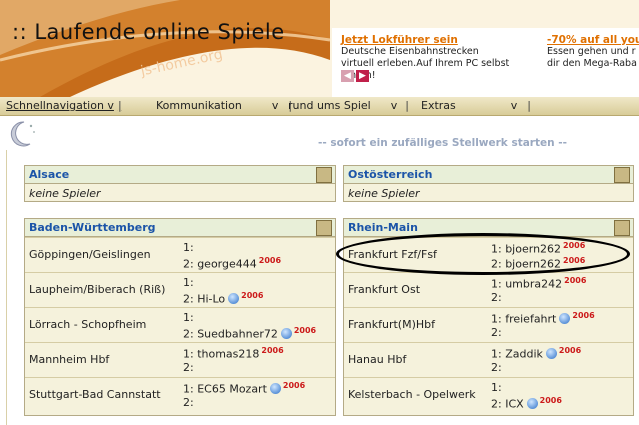 This screenshot has height=425, width=639. I want to click on slot-1: 1: umbra242 2006, so click(538, 283).